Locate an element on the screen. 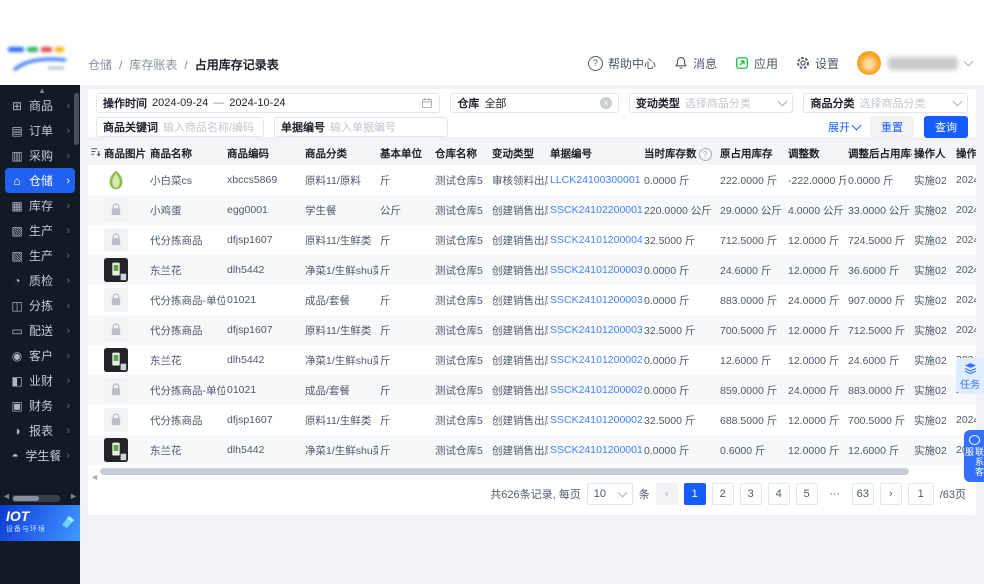 Image resolution: width=984 pixels, height=584 pixels. category-select: 商品分类 选择商品分类 is located at coordinates (885, 103).